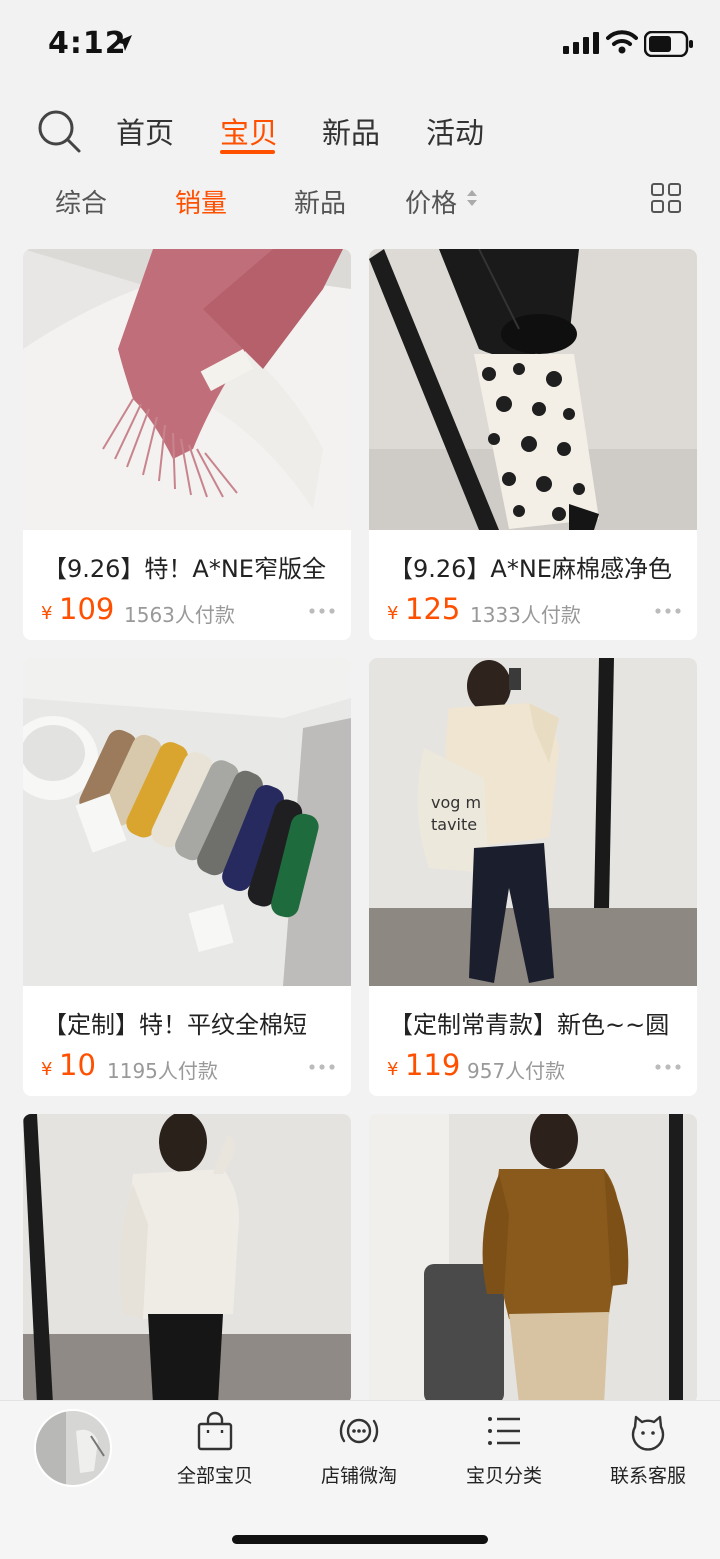 Image resolution: width=720 pixels, height=1559 pixels. Describe the element at coordinates (533, 822) in the screenshot. I see `product-image-cream-sweater: vog m tavite` at that location.